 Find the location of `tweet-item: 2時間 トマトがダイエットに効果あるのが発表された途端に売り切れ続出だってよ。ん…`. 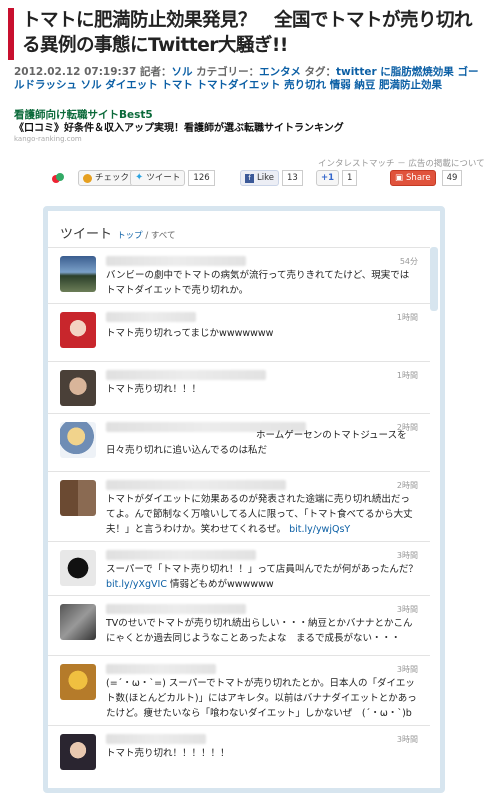

tweet-item: 2時間 トマトがダイエットに効果あるのが発表された途端に売り切れ続出だってよ。ん… is located at coordinates (239, 506).